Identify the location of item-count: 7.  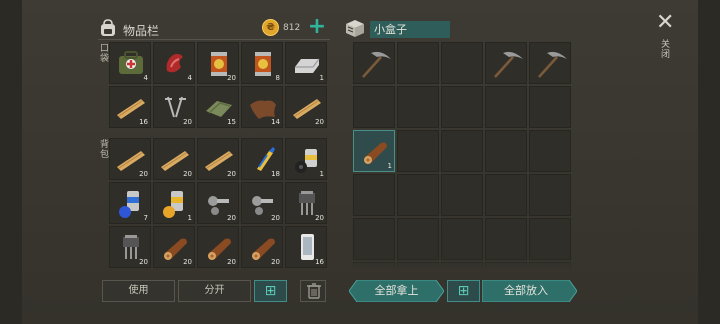
(145, 218).